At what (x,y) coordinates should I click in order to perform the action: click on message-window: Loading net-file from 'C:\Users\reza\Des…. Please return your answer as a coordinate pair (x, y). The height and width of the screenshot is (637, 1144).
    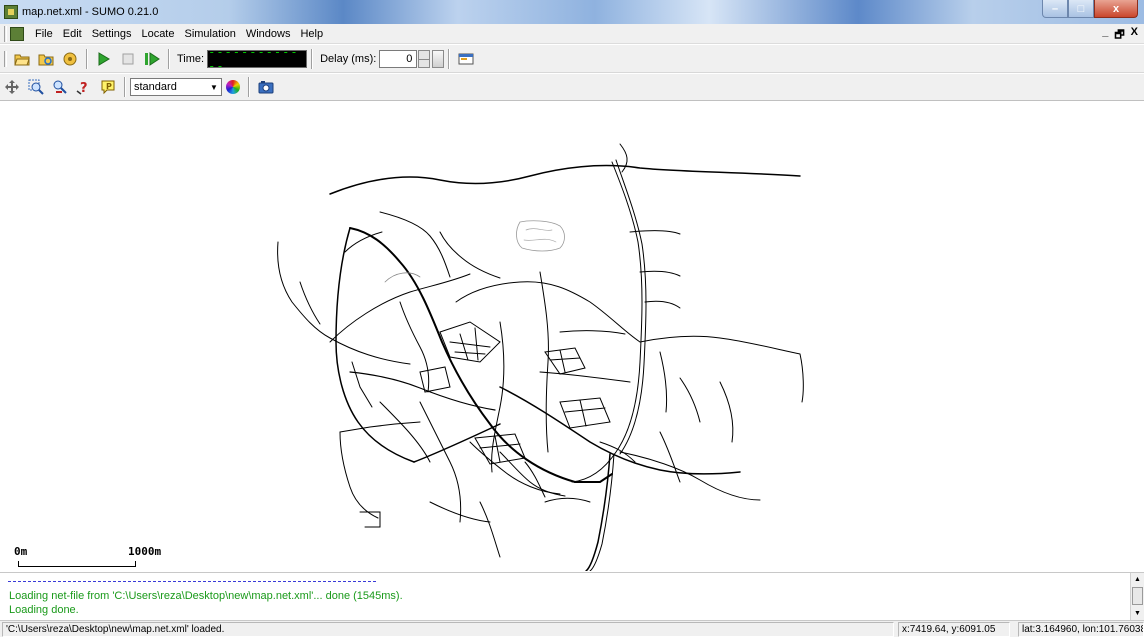
    Looking at the image, I should click on (572, 596).